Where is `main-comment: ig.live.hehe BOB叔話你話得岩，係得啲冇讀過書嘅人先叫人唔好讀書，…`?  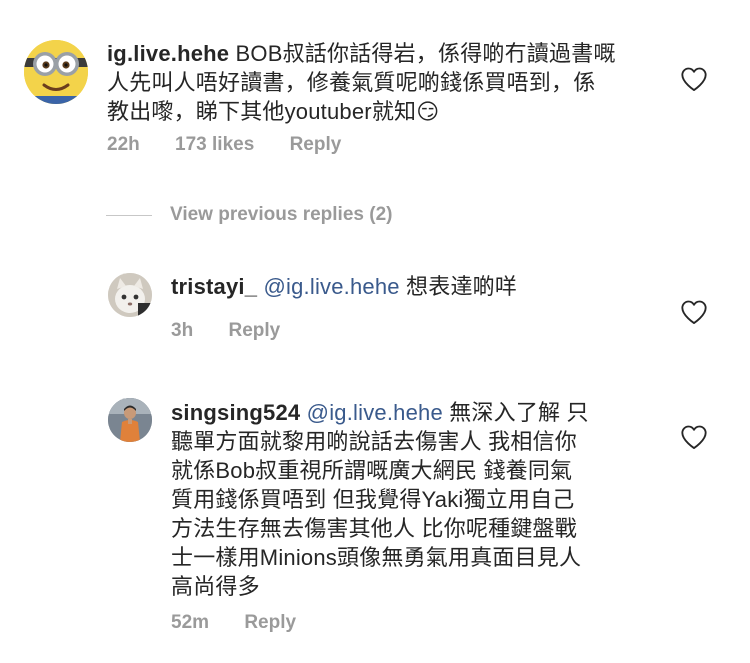
main-comment: ig.live.hehe BOB叔話你話得岩，係得啲冇讀過書嘅人先叫人唔好讀書，… is located at coordinates (362, 82).